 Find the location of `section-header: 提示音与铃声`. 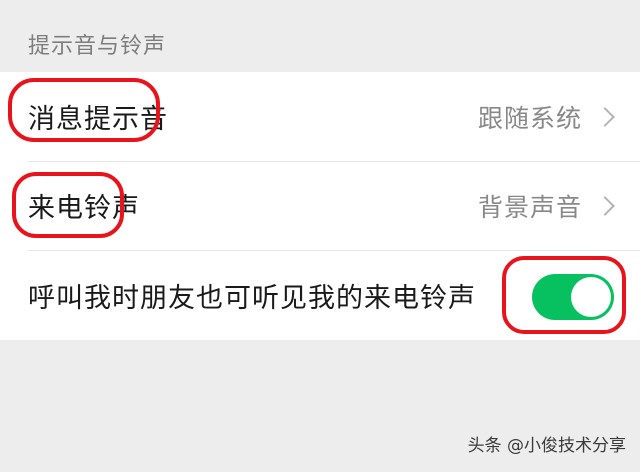

section-header: 提示音与铃声 is located at coordinates (97, 46).